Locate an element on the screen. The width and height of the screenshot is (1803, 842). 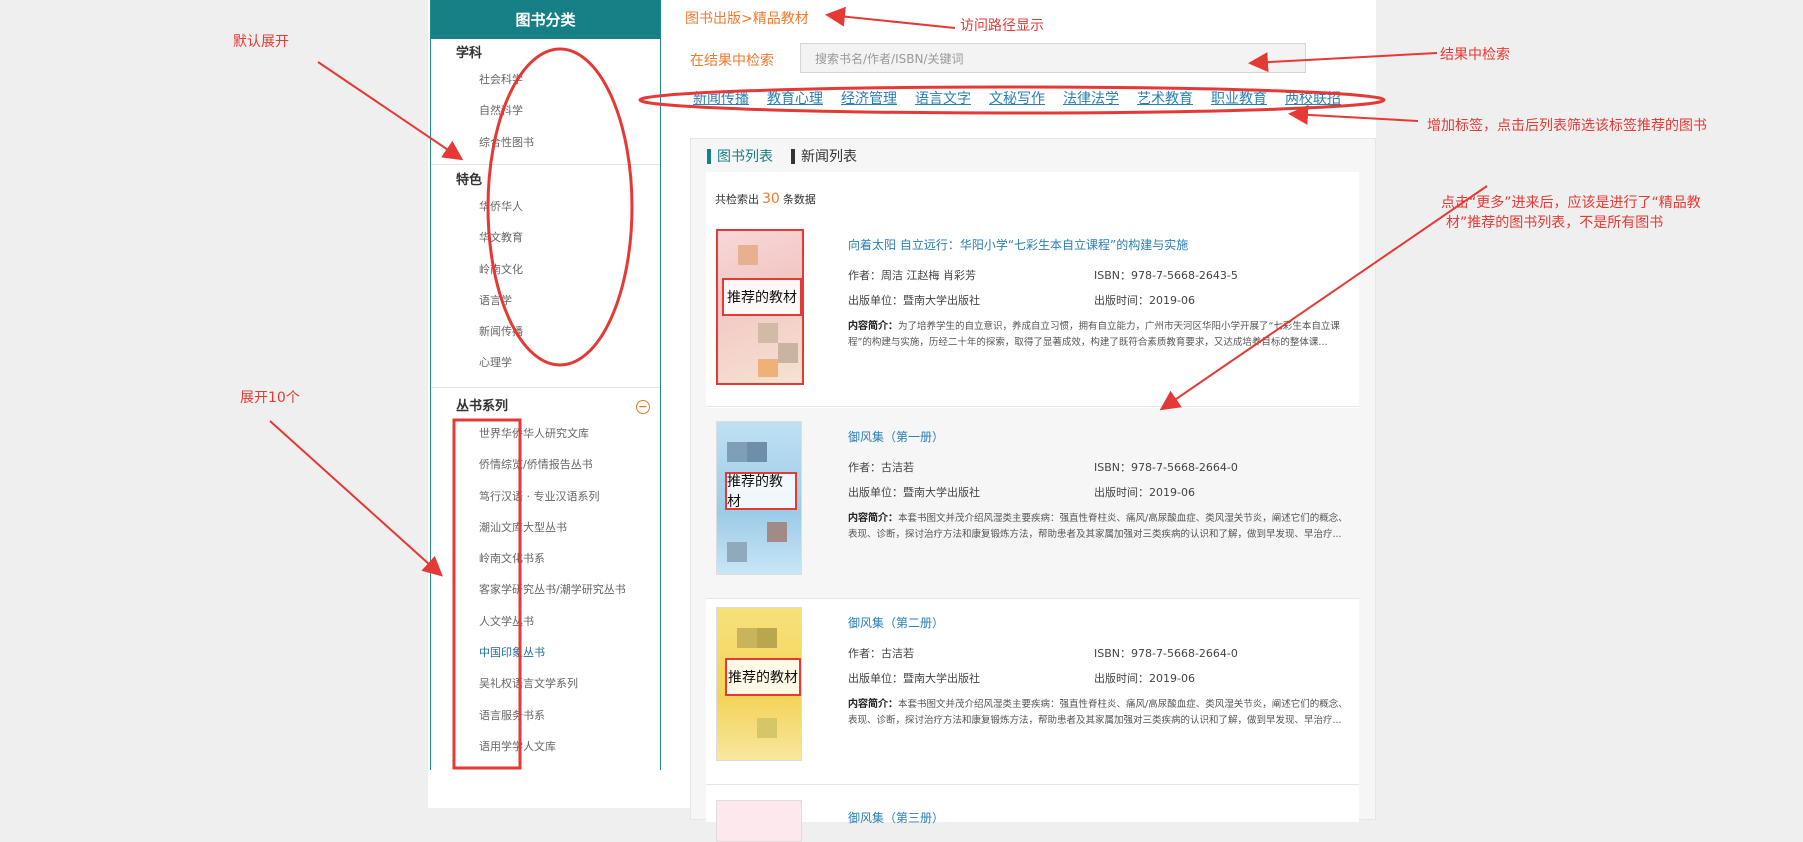
sidebar-item-series: 笃行汉语 · 专业汉语系列 is located at coordinates (545, 496).